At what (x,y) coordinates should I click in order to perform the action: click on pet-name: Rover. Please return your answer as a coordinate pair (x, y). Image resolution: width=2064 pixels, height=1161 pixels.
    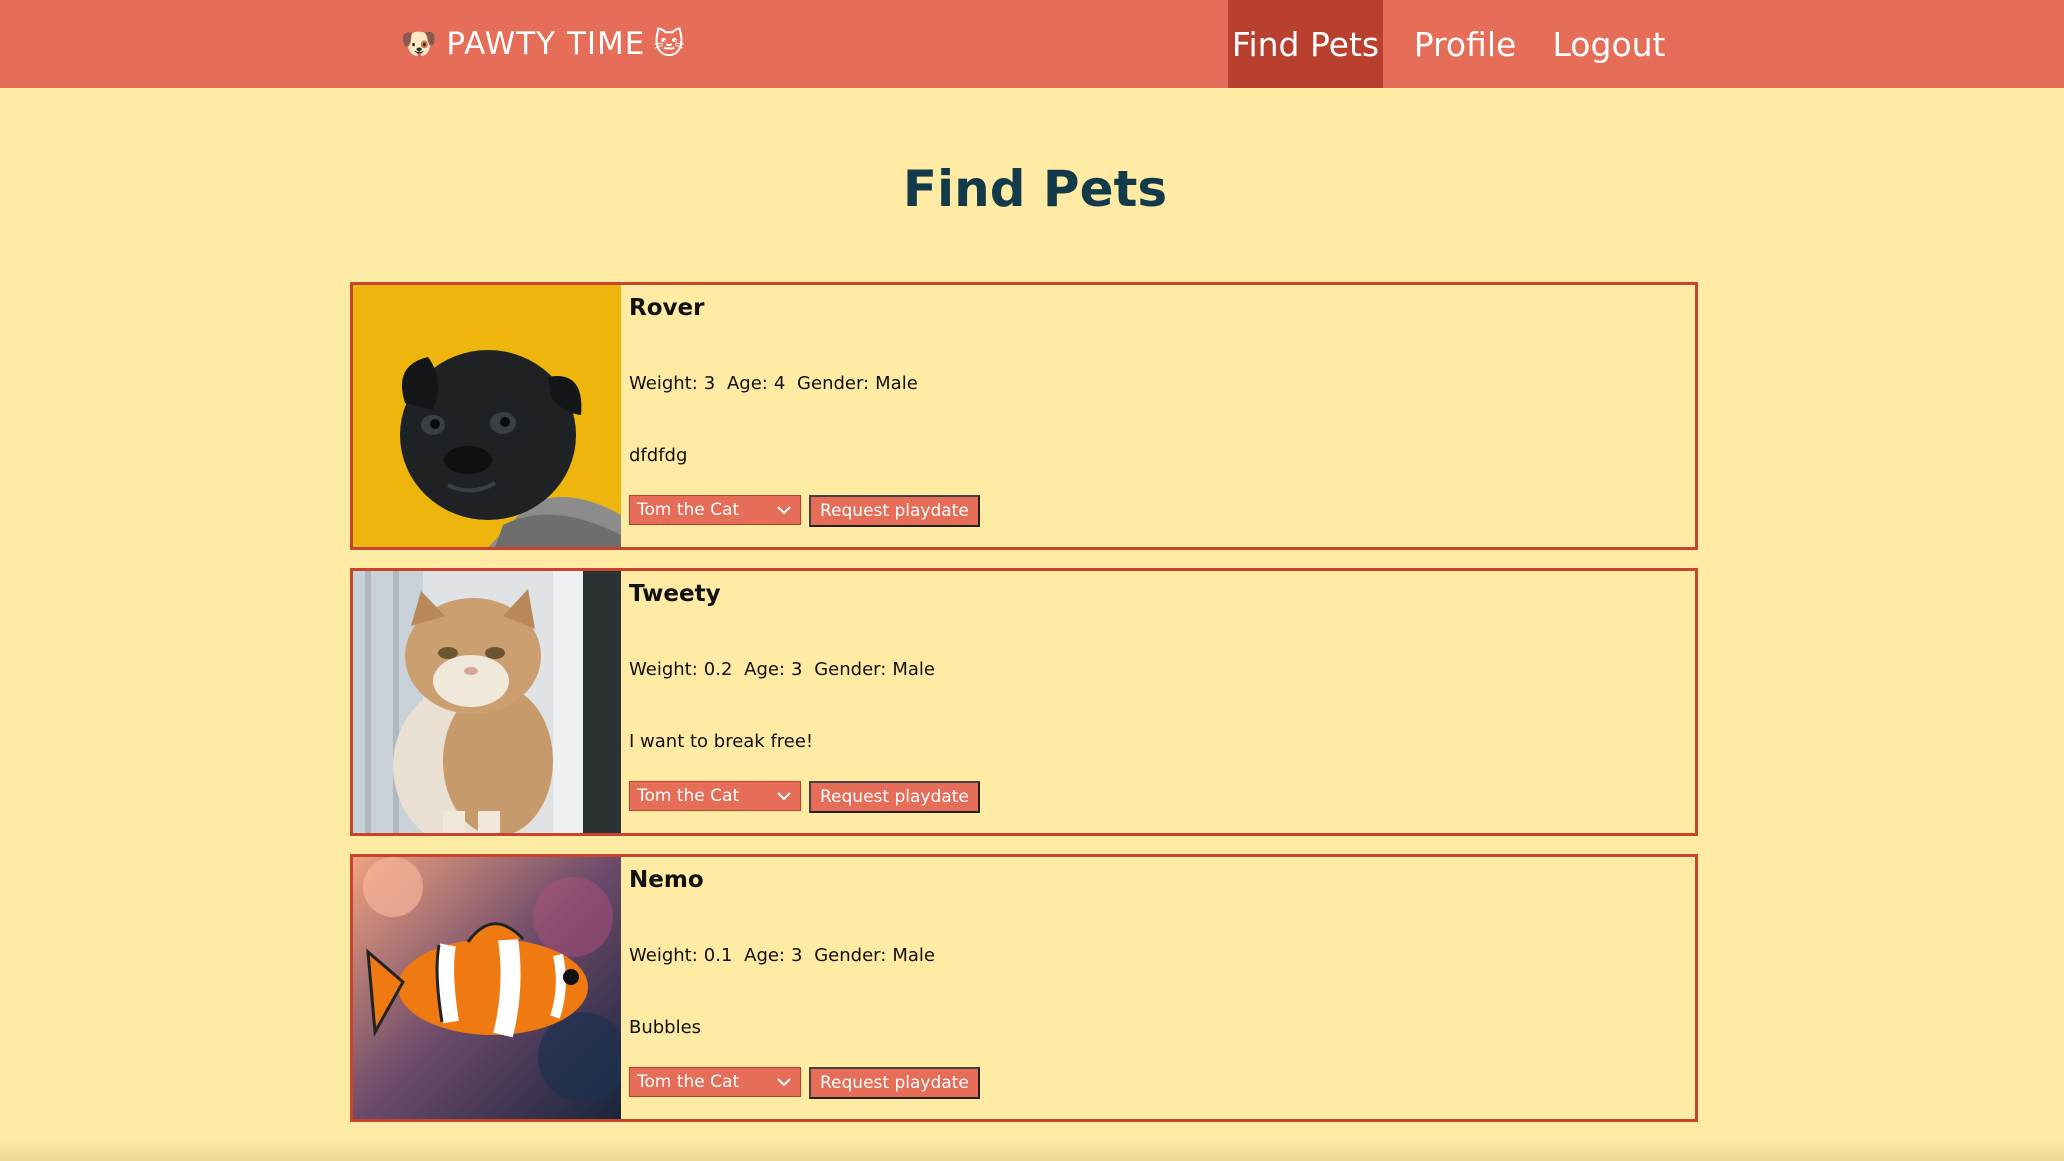
    Looking at the image, I should click on (667, 308).